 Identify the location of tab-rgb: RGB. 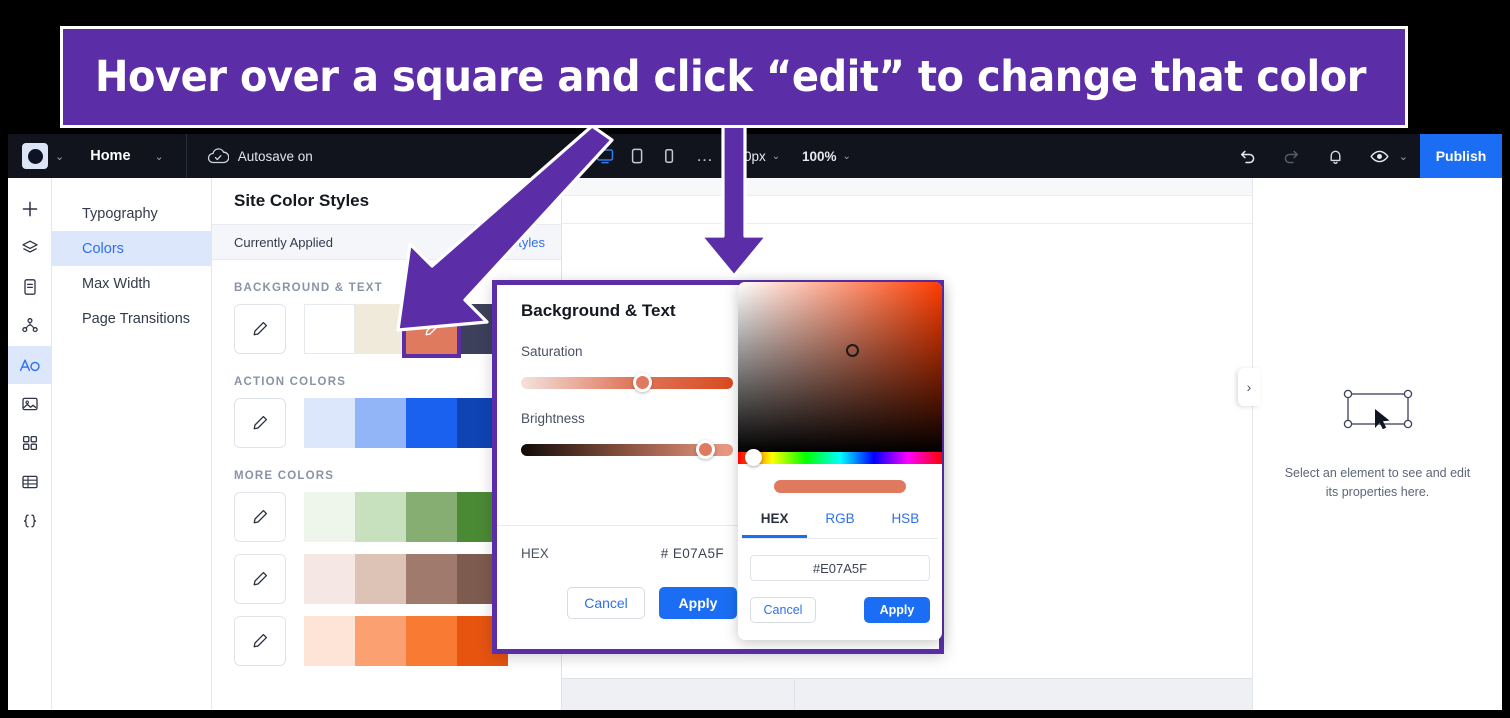
(839, 524).